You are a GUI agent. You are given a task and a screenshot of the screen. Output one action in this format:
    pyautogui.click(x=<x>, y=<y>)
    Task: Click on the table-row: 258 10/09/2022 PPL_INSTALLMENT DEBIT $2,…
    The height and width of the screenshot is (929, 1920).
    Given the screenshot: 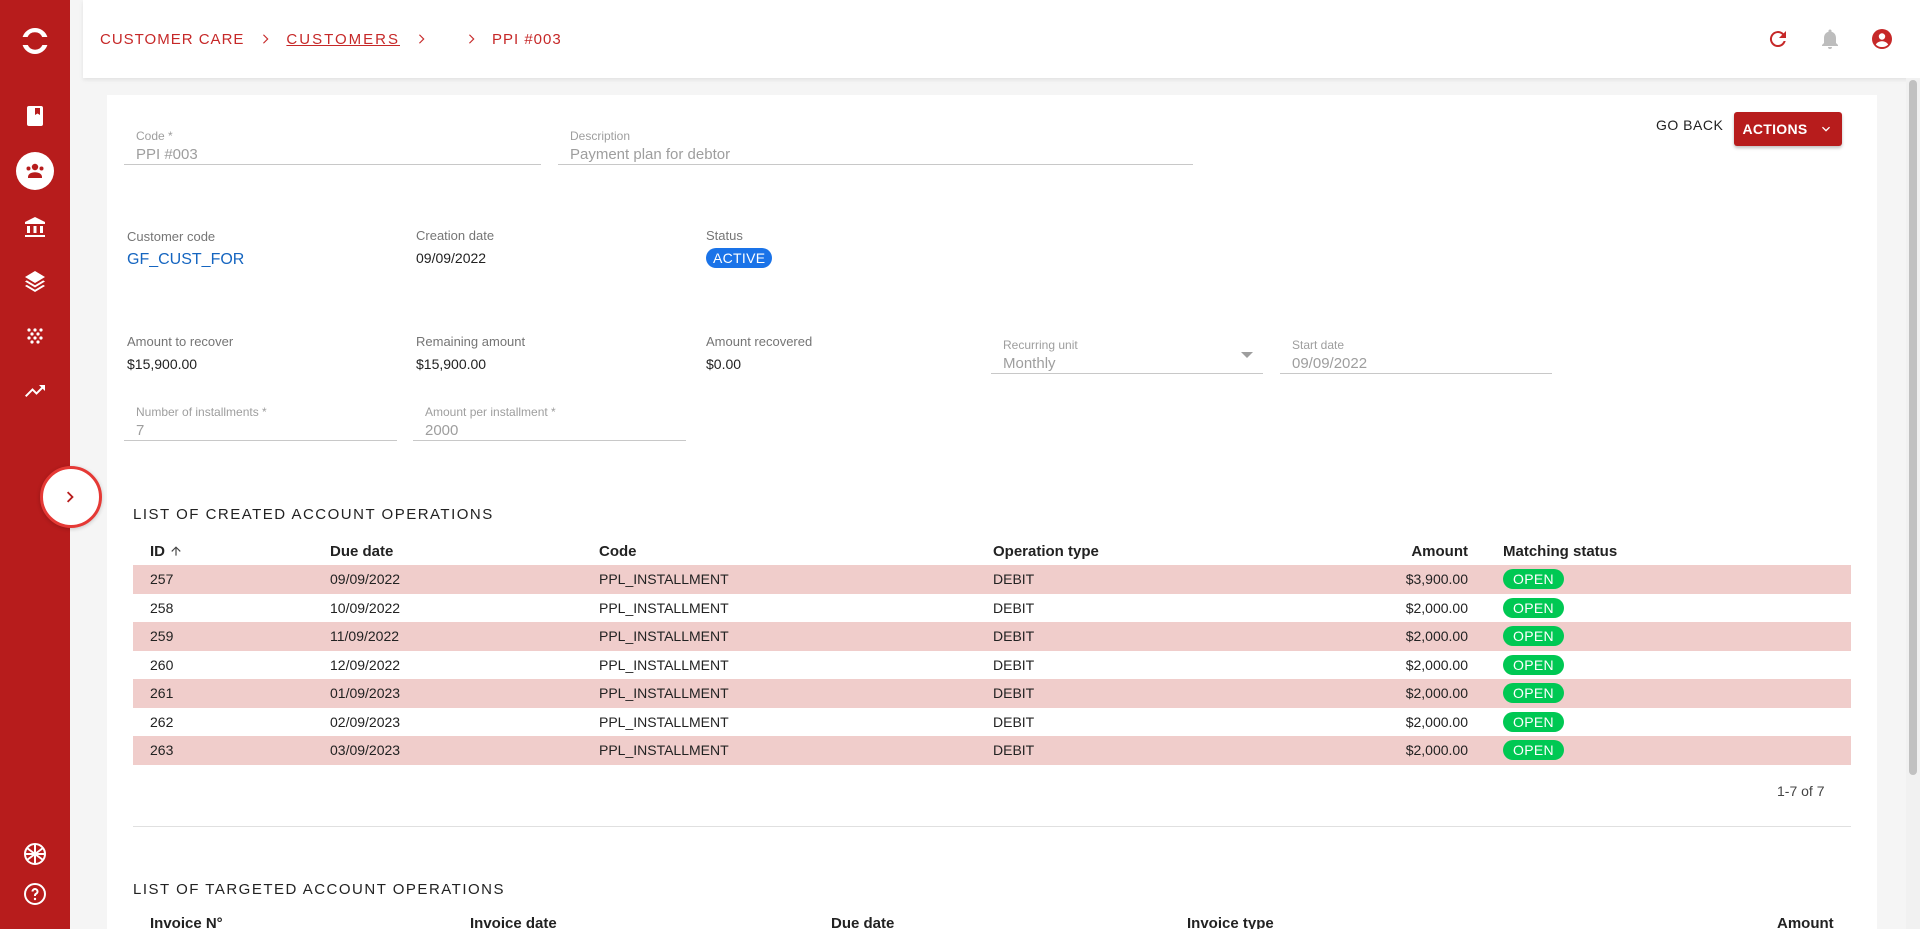 What is the action you would take?
    pyautogui.click(x=992, y=608)
    